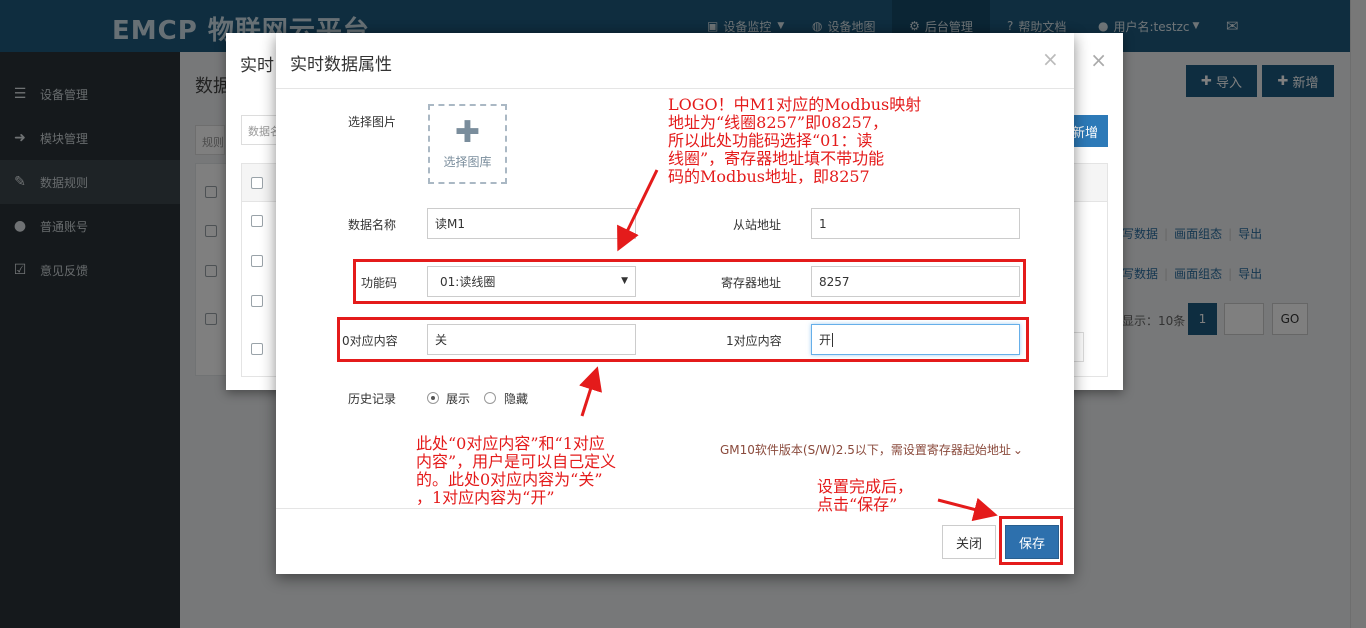 The height and width of the screenshot is (628, 1366). I want to click on arrow-to-function-code, so click(638, 210).